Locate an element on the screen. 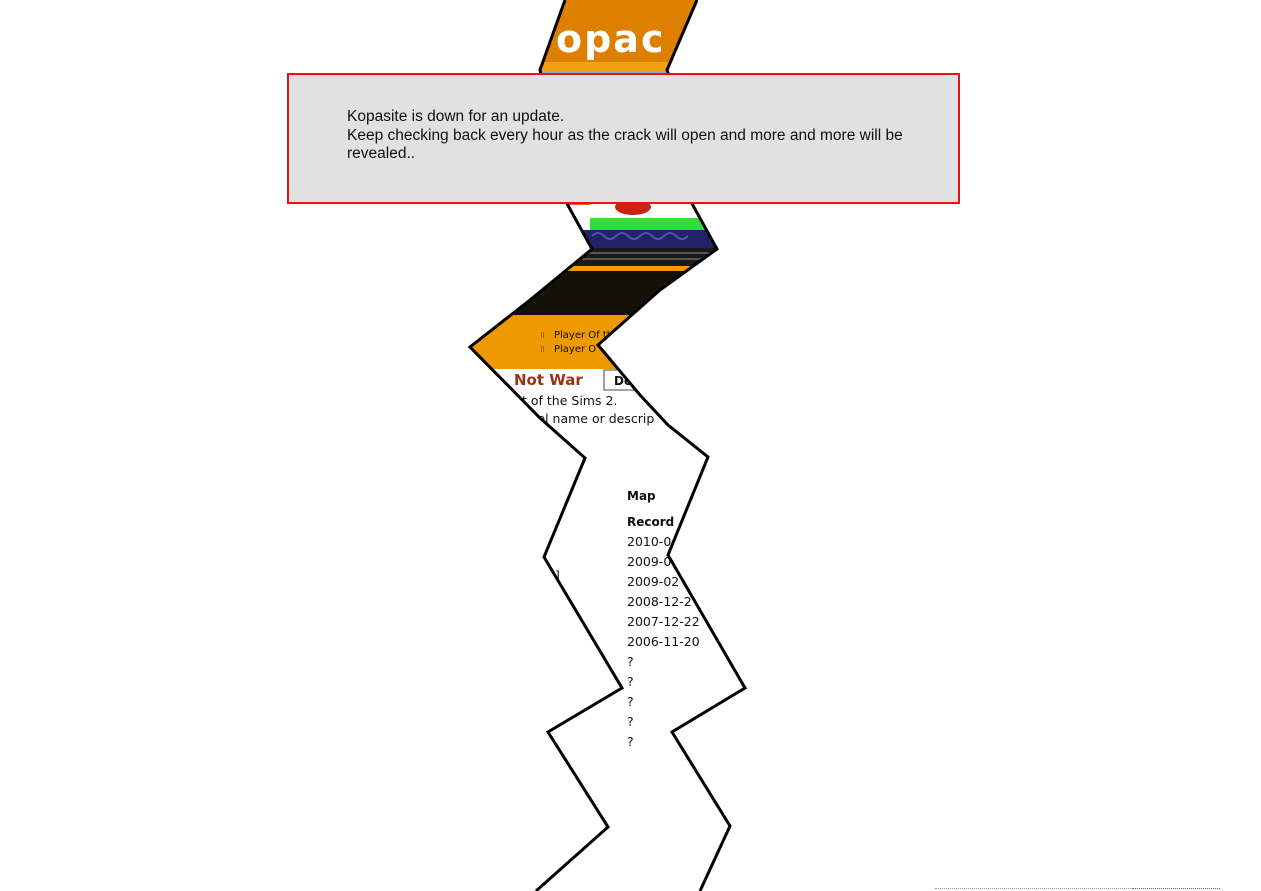 This screenshot has height=891, width=1261. orange-divider is located at coordinates (607, 268).